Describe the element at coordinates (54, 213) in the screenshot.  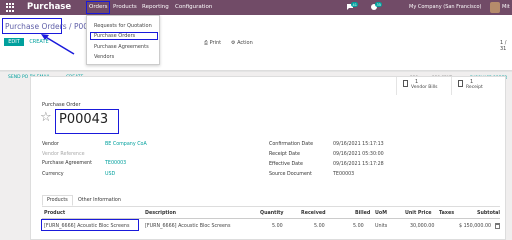
I see `col-product: Product` at that location.